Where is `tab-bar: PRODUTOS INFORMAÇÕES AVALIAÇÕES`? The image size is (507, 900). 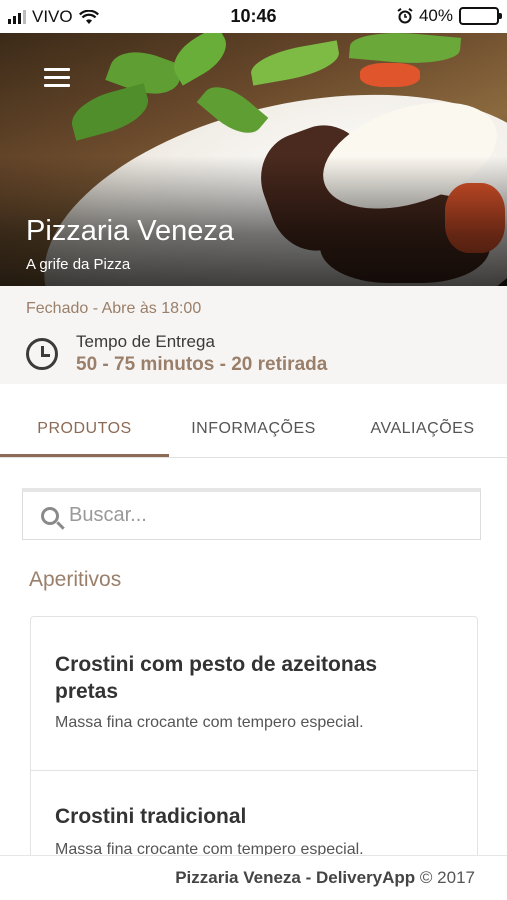
tab-bar: PRODUTOS INFORMAÇÕES AVALIAÇÕES is located at coordinates (253, 428).